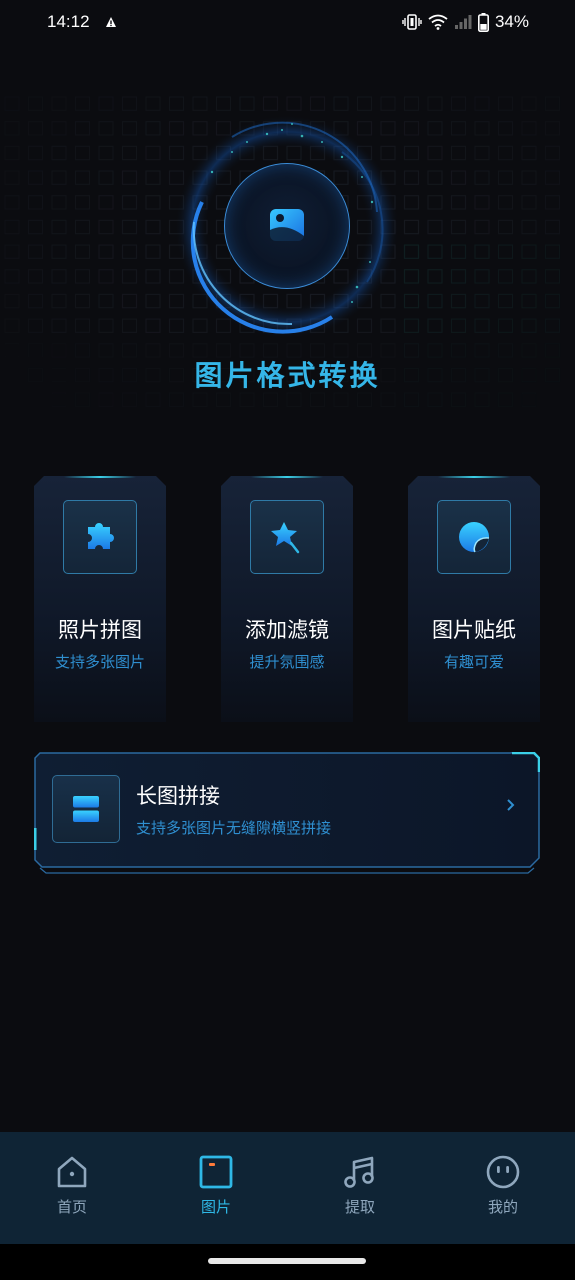 The width and height of the screenshot is (575, 1280). Describe the element at coordinates (287, 1261) in the screenshot. I see `home-gesture-pill` at that location.